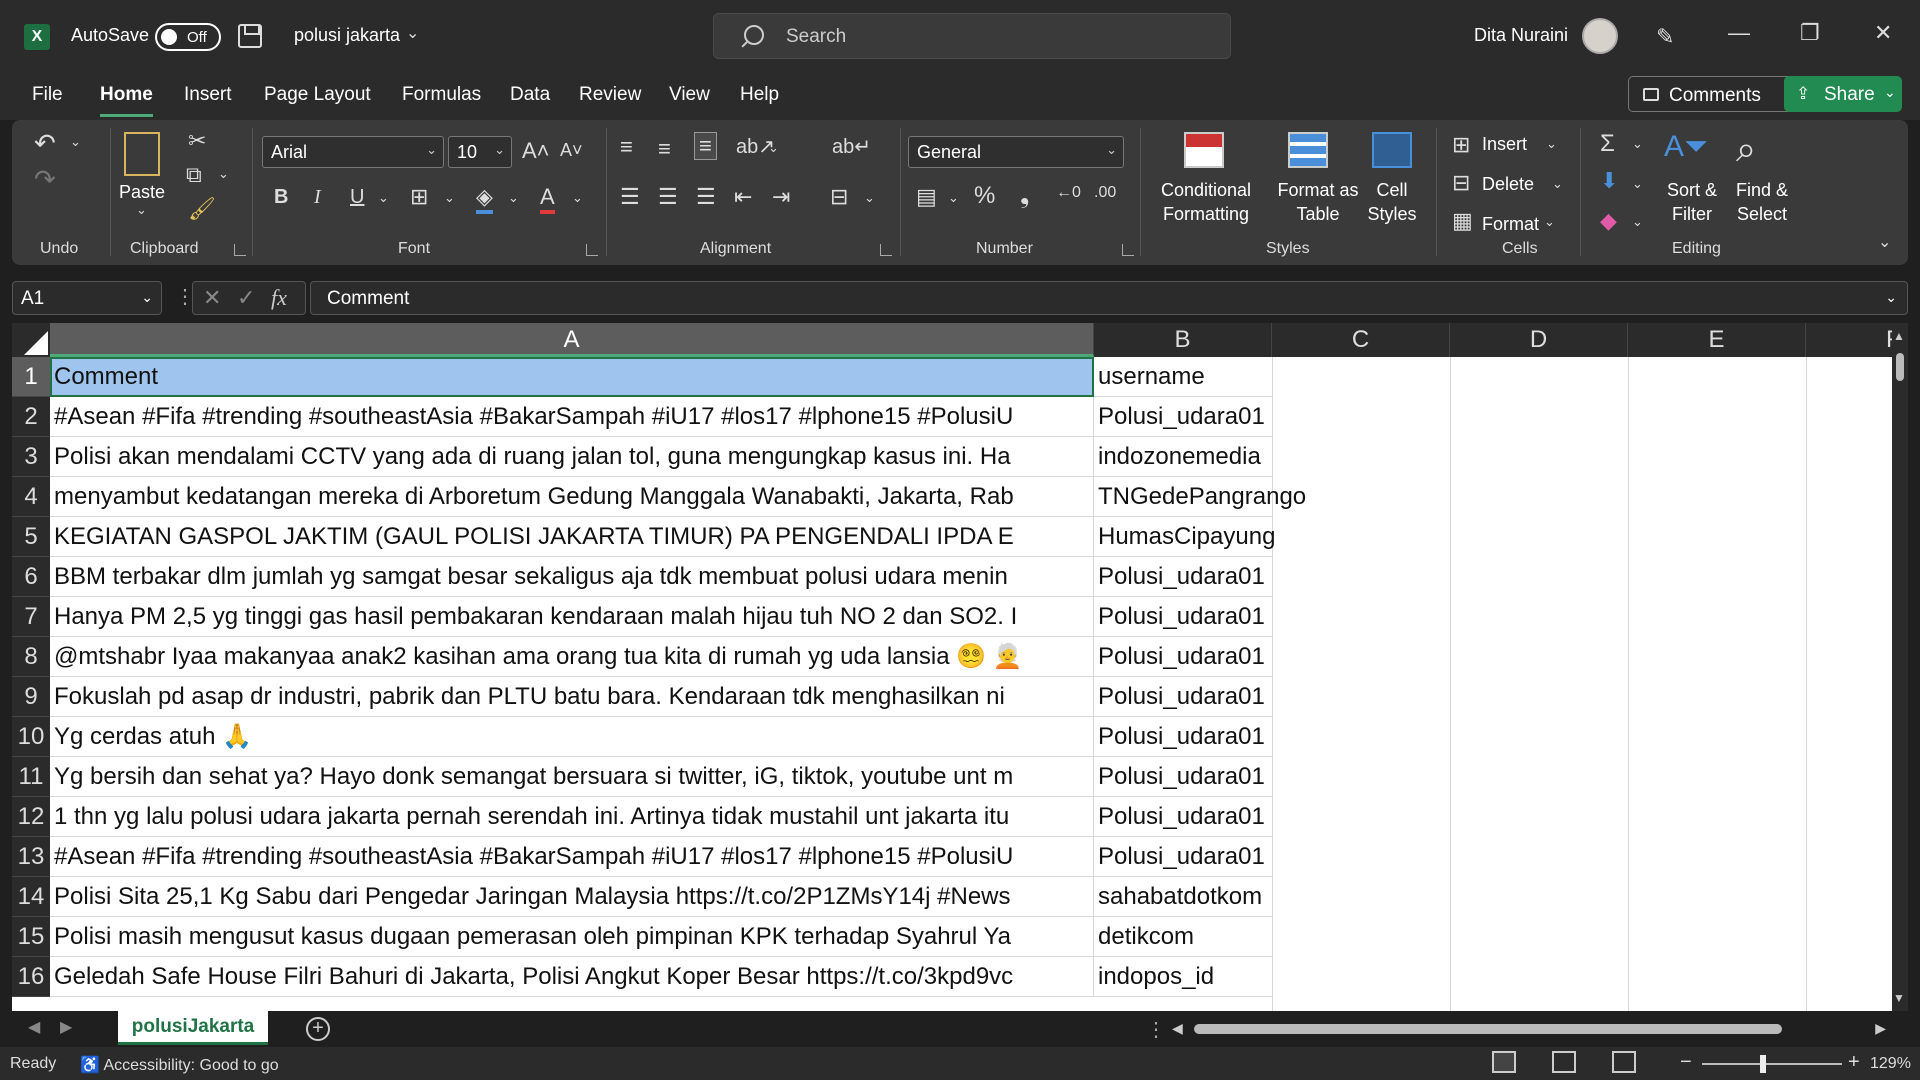  What do you see at coordinates (31, 697) in the screenshot?
I see `row-header: 9` at bounding box center [31, 697].